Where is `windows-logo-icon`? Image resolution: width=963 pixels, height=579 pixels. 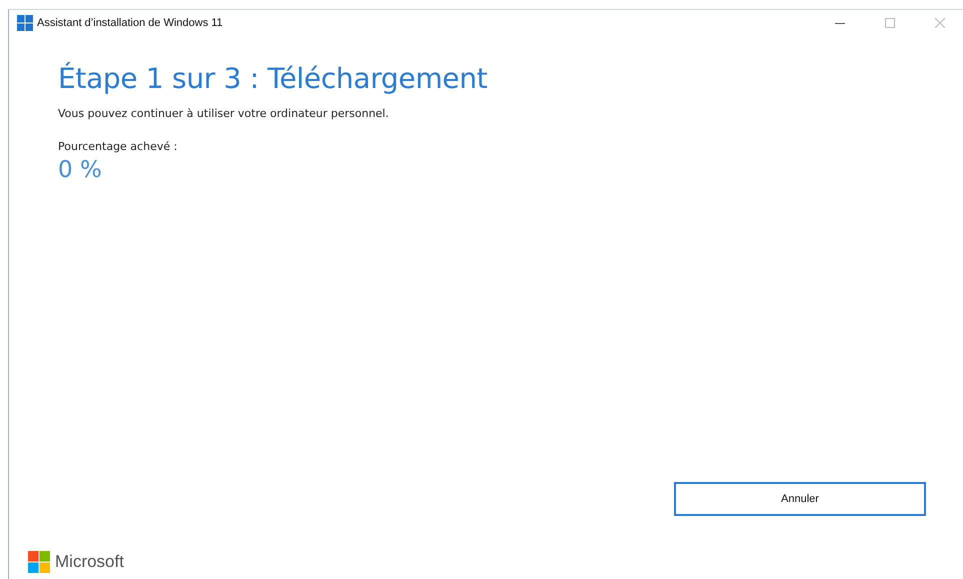 windows-logo-icon is located at coordinates (25, 23).